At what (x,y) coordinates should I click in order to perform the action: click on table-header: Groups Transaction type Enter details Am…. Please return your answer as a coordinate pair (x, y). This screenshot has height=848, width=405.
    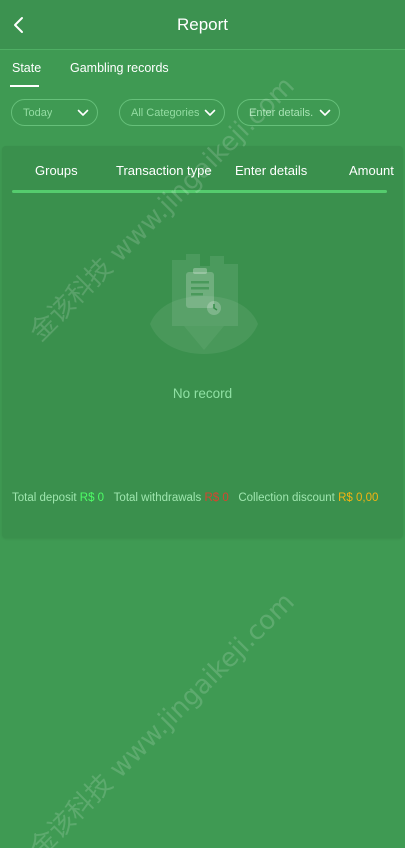
    Looking at the image, I should click on (202, 169).